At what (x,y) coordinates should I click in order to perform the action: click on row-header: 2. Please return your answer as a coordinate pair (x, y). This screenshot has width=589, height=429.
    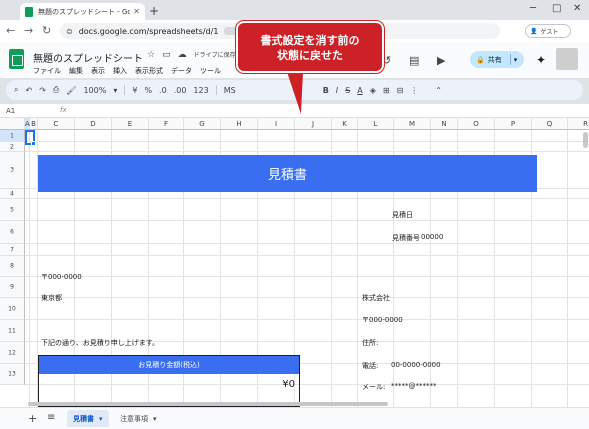
    Looking at the image, I should click on (12, 147).